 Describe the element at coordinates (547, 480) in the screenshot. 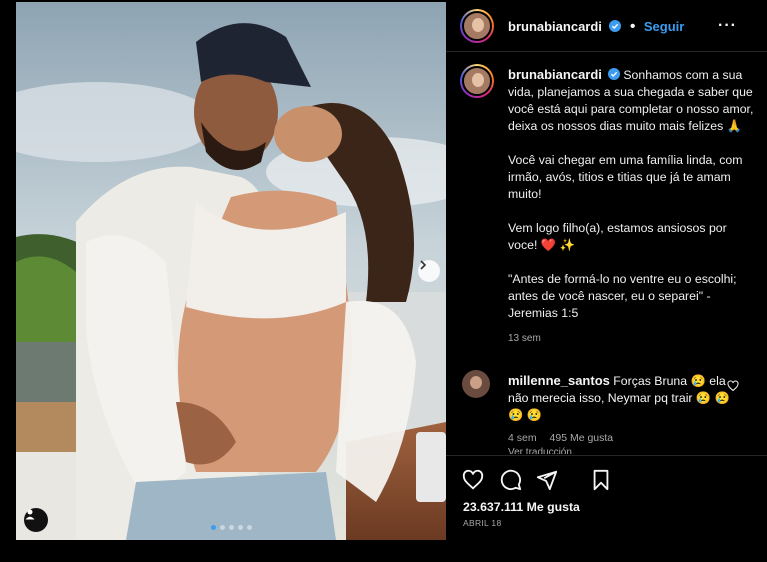

I see `share-icon` at that location.